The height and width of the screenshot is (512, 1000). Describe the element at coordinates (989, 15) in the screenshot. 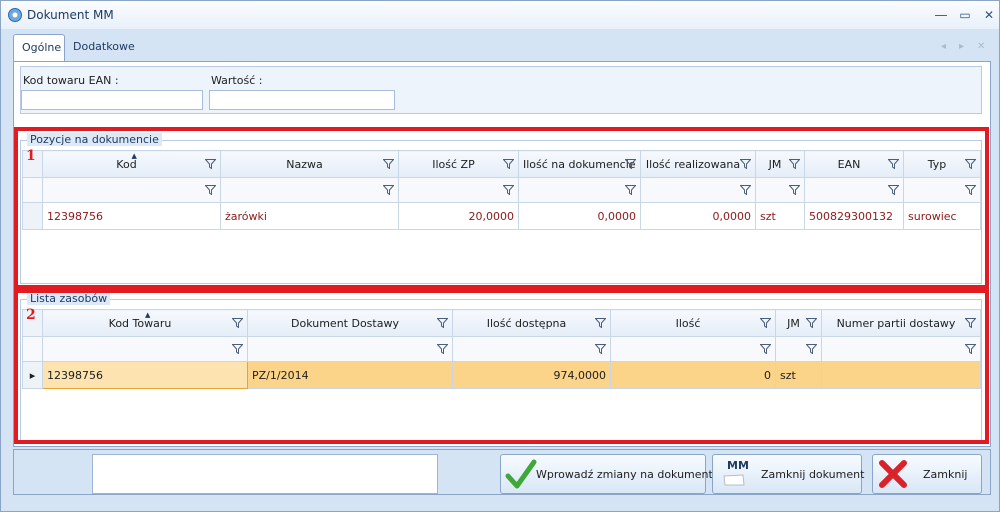

I see `close-icon: ✕` at that location.